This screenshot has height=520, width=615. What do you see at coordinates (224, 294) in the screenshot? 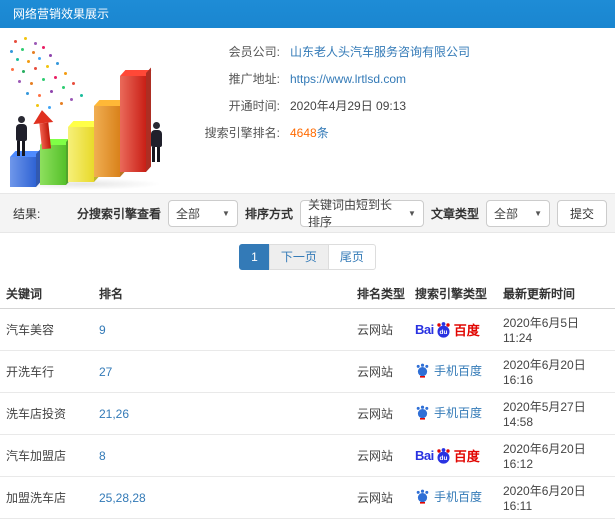
I see `col-header-rank: 排名` at bounding box center [224, 294].